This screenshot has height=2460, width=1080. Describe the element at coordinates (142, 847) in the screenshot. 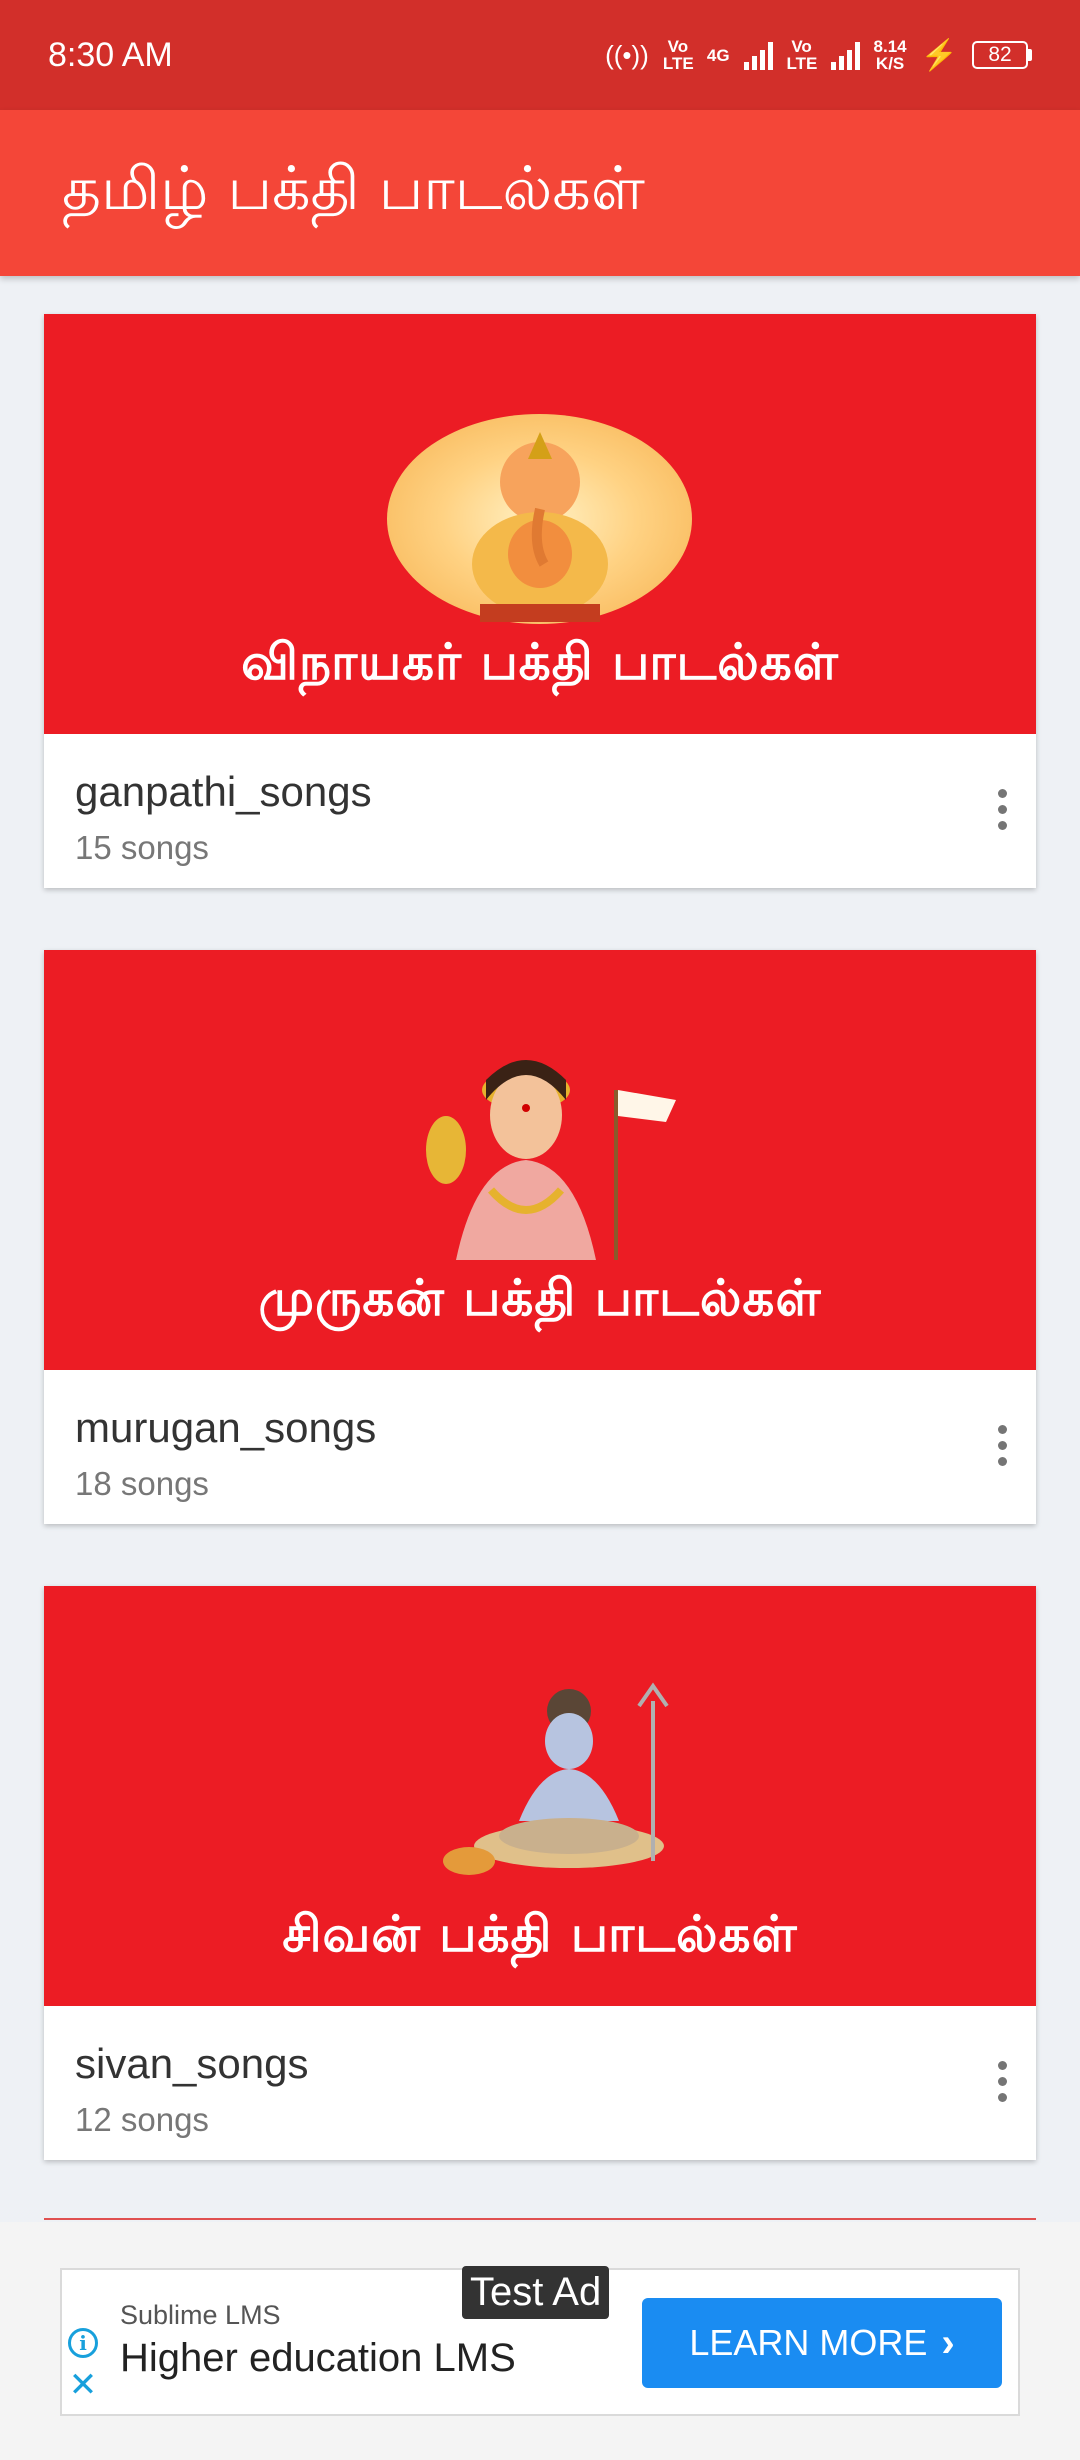

I see `album-song-count: 15 songs` at that location.